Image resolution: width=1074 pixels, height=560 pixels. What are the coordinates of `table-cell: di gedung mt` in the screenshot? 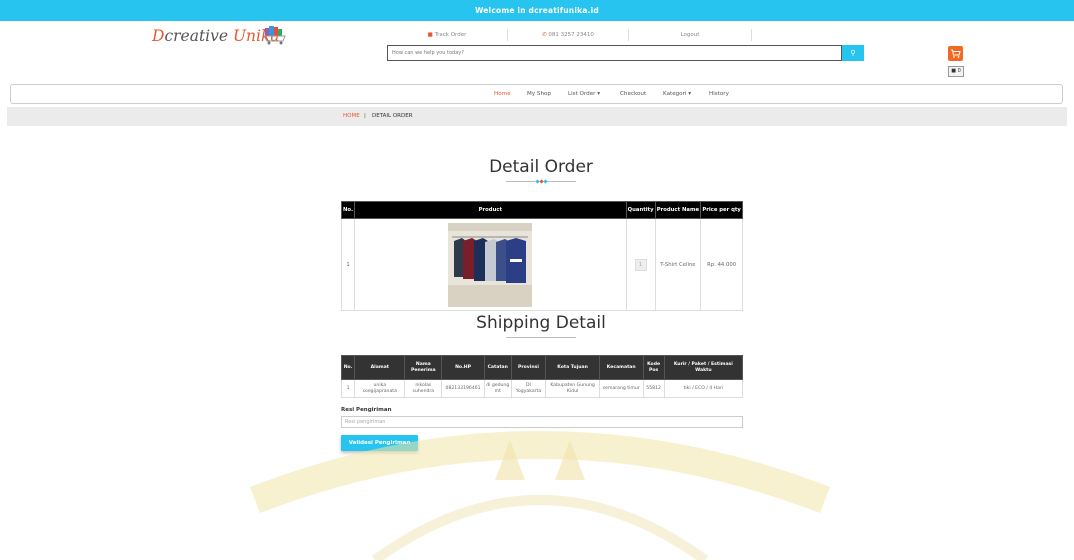 It's located at (497, 388).